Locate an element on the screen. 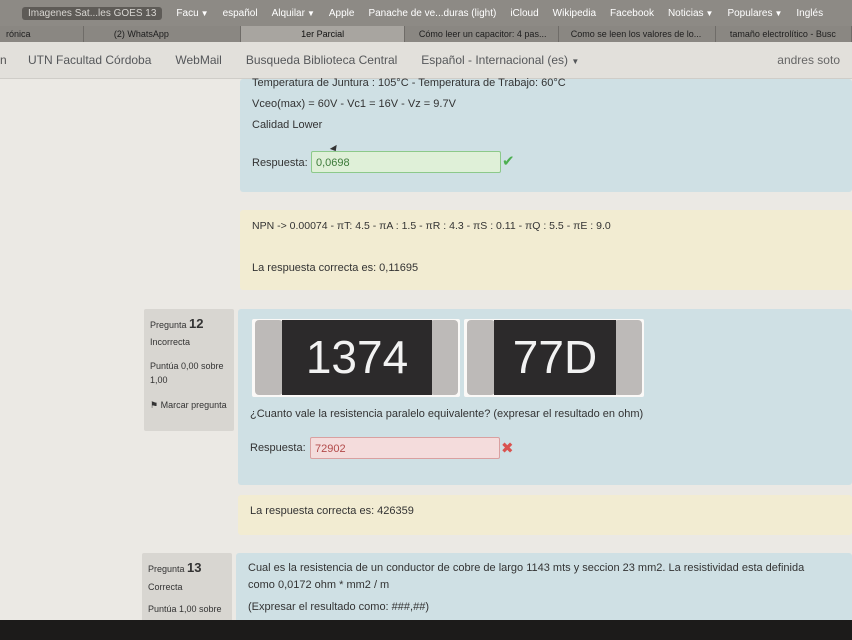 The height and width of the screenshot is (640, 852). question-number: Pregunta 13 is located at coordinates (175, 567).